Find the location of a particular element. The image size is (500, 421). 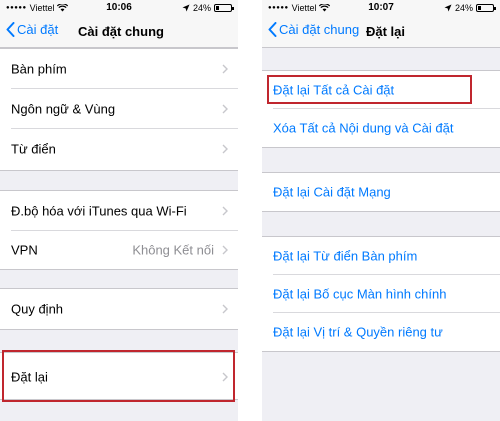

list-item-itunes-wifi-sync: Đ.bộ hóa với iTunes qua Wi-Fi is located at coordinates (119, 211).